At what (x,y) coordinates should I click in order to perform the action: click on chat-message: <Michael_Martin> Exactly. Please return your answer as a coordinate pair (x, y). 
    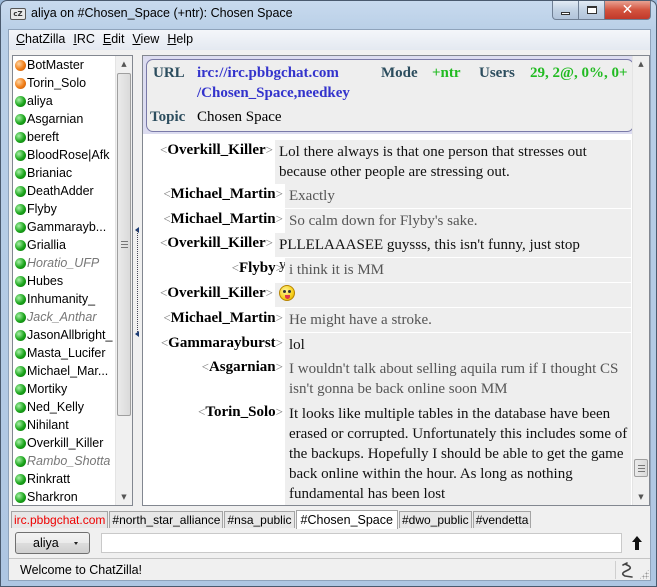
    Looking at the image, I should click on (388, 196).